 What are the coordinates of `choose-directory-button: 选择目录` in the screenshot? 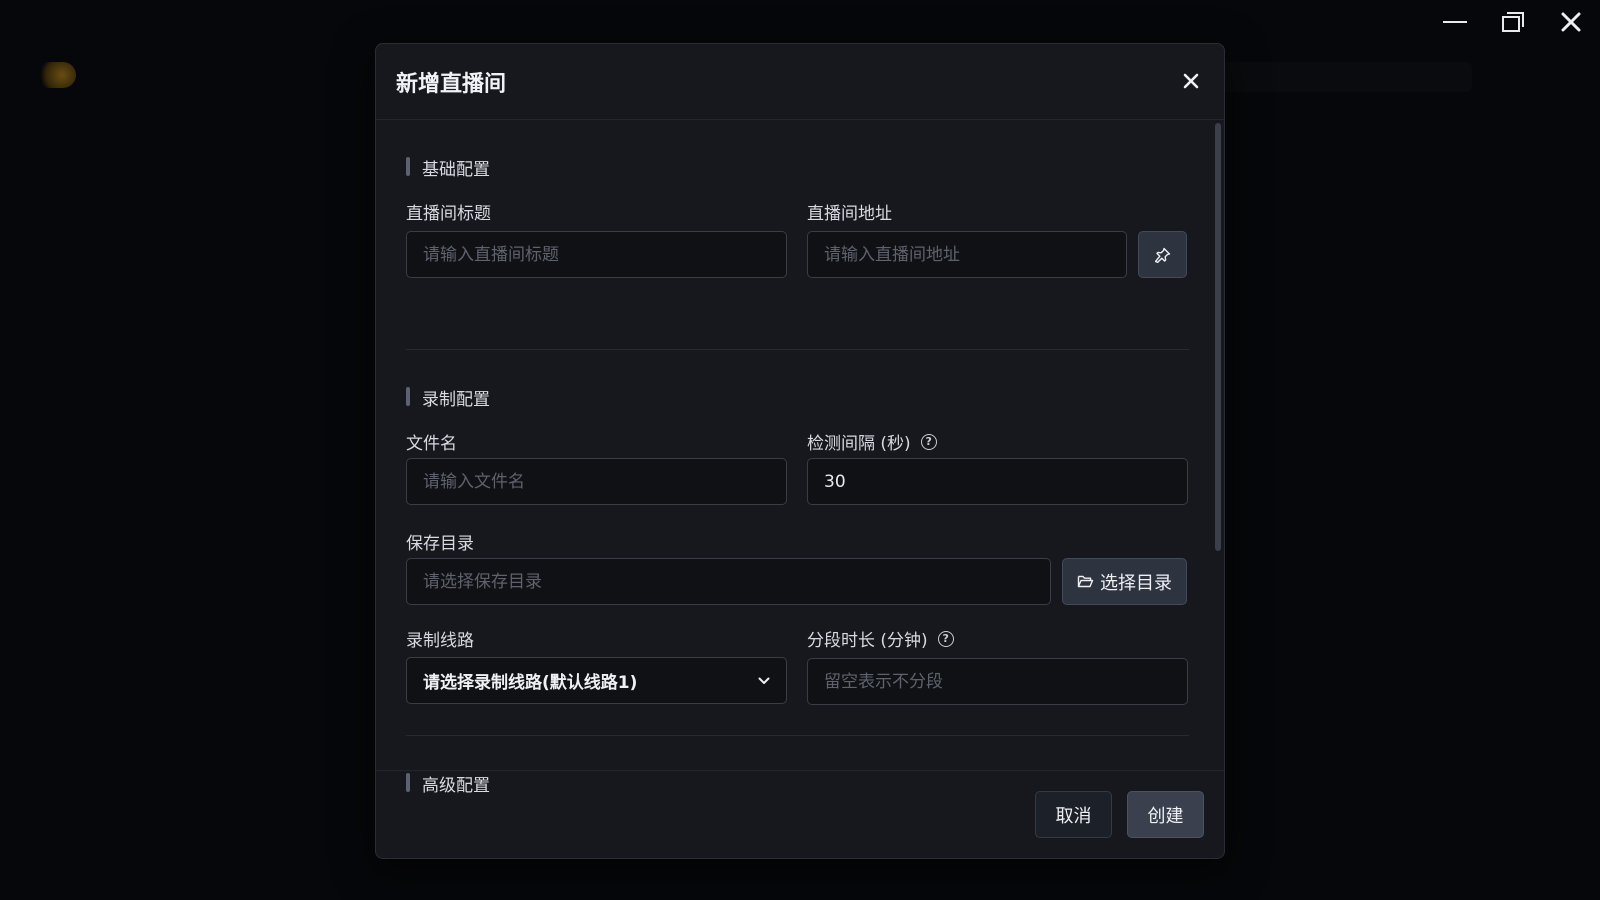 It's located at (1124, 581).